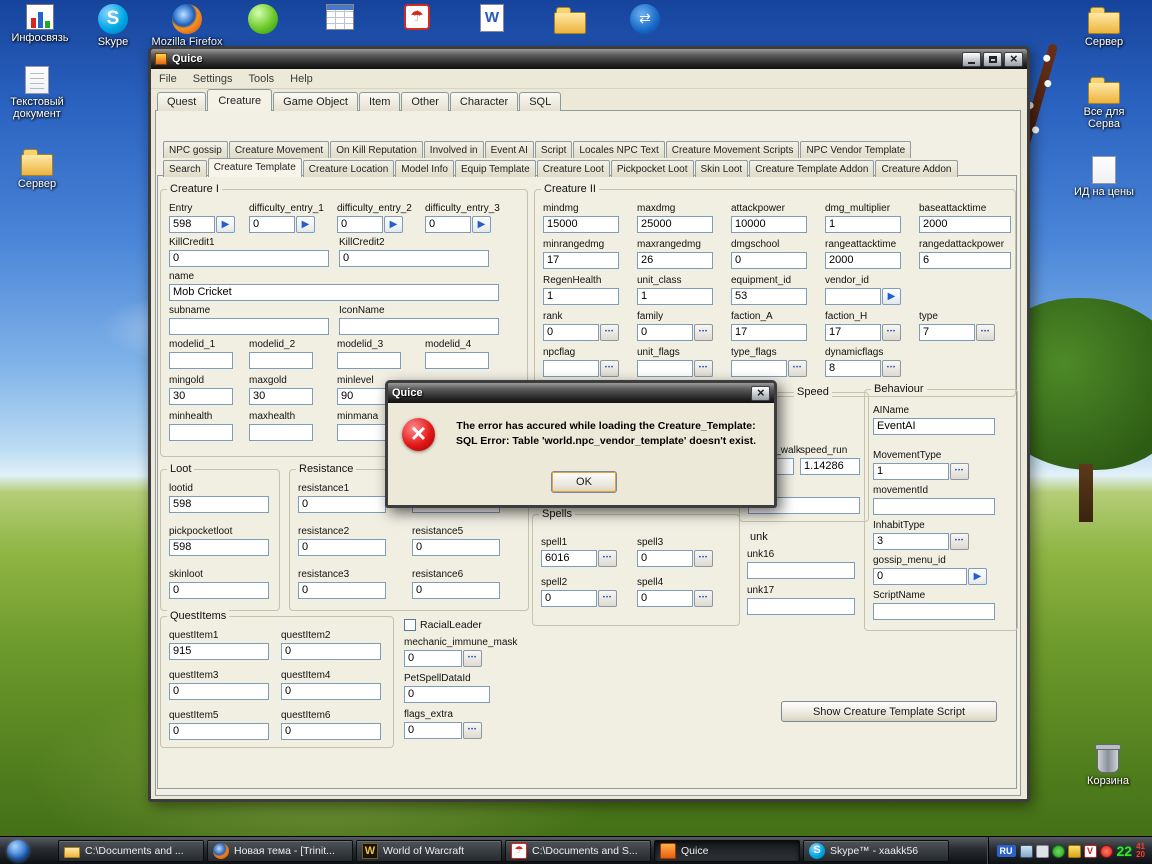 This screenshot has height=864, width=1152. I want to click on input-spell1: 6016, so click(569, 558).